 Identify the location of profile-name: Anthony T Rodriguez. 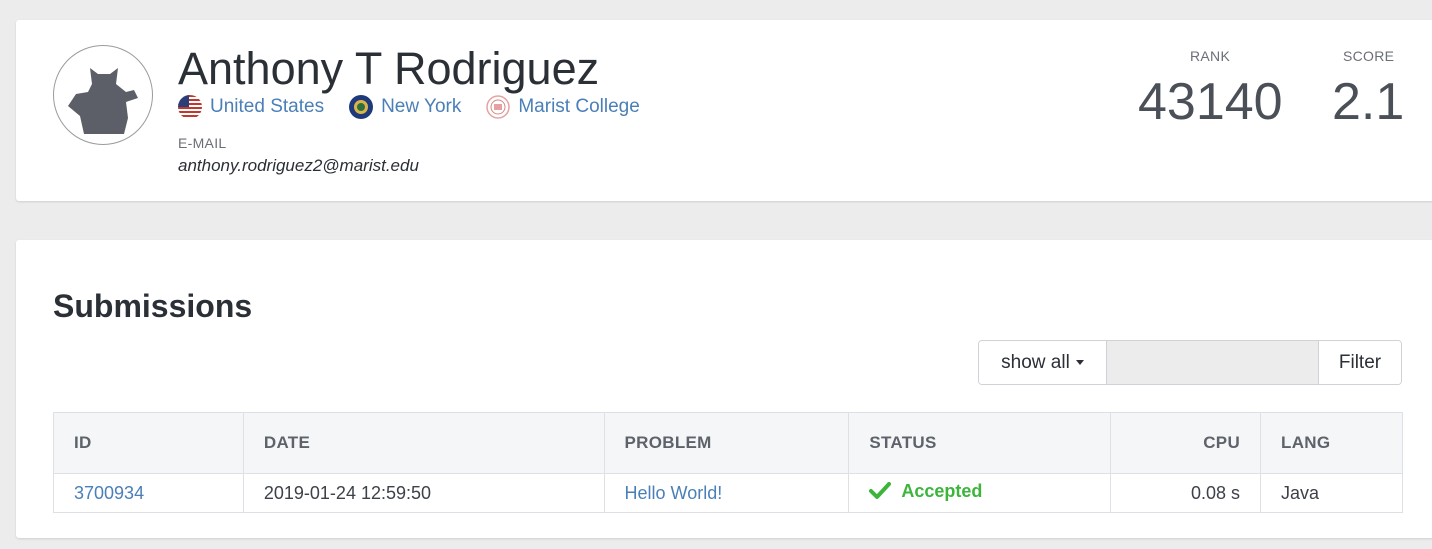
(389, 68).